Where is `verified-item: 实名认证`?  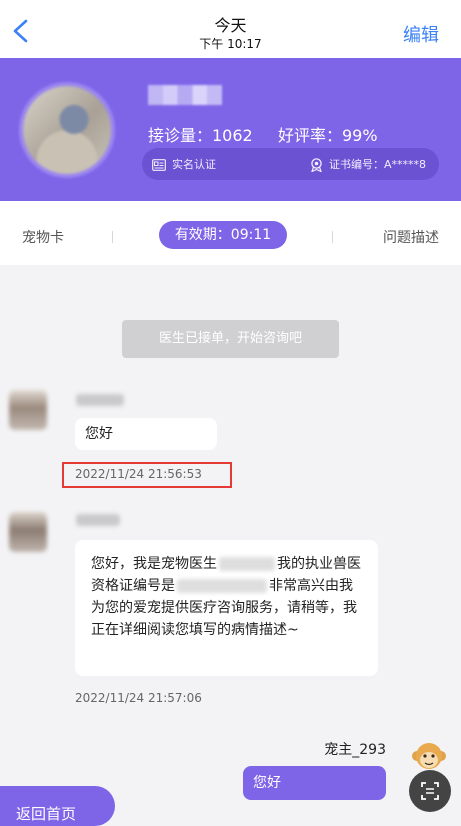
verified-item: 实名认证 is located at coordinates (184, 164).